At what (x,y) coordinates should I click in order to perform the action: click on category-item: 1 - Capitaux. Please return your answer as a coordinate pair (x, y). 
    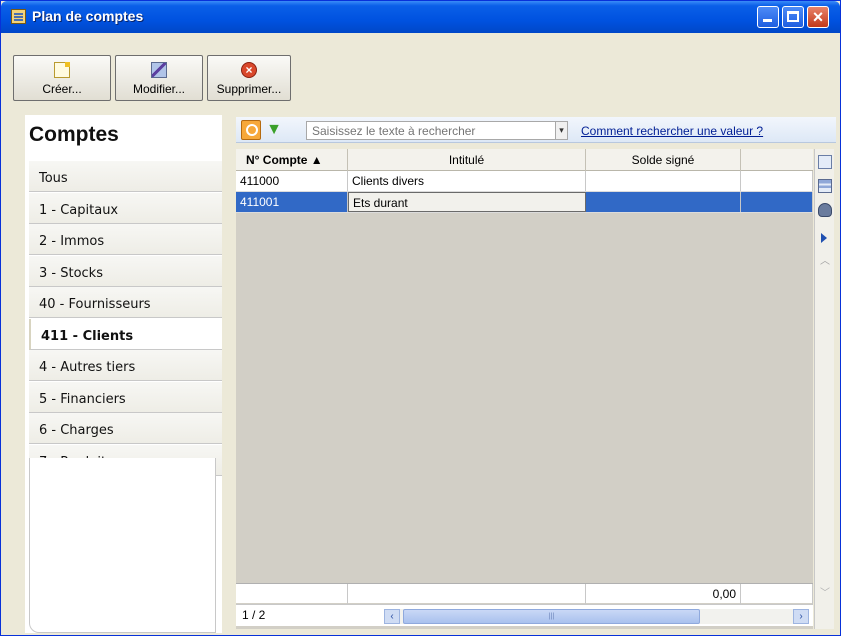
    Looking at the image, I should click on (125, 208).